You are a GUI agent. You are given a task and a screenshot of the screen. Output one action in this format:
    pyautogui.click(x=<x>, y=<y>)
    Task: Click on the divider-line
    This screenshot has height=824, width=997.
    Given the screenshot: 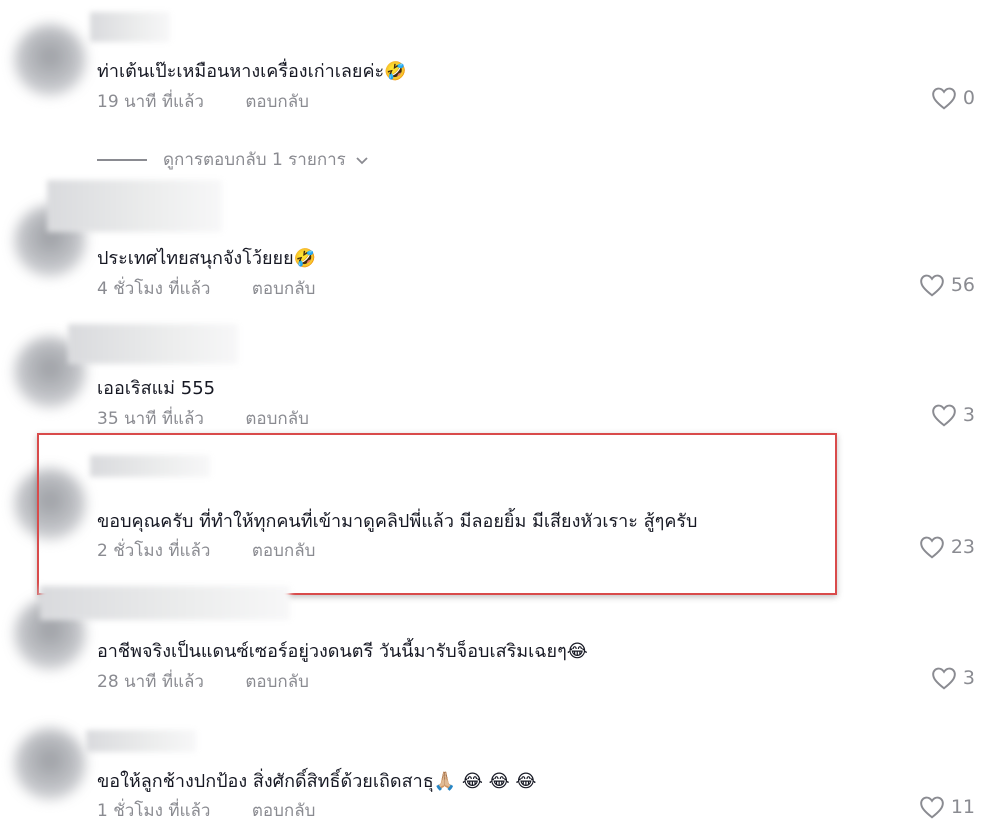 What is the action you would take?
    pyautogui.click(x=122, y=159)
    